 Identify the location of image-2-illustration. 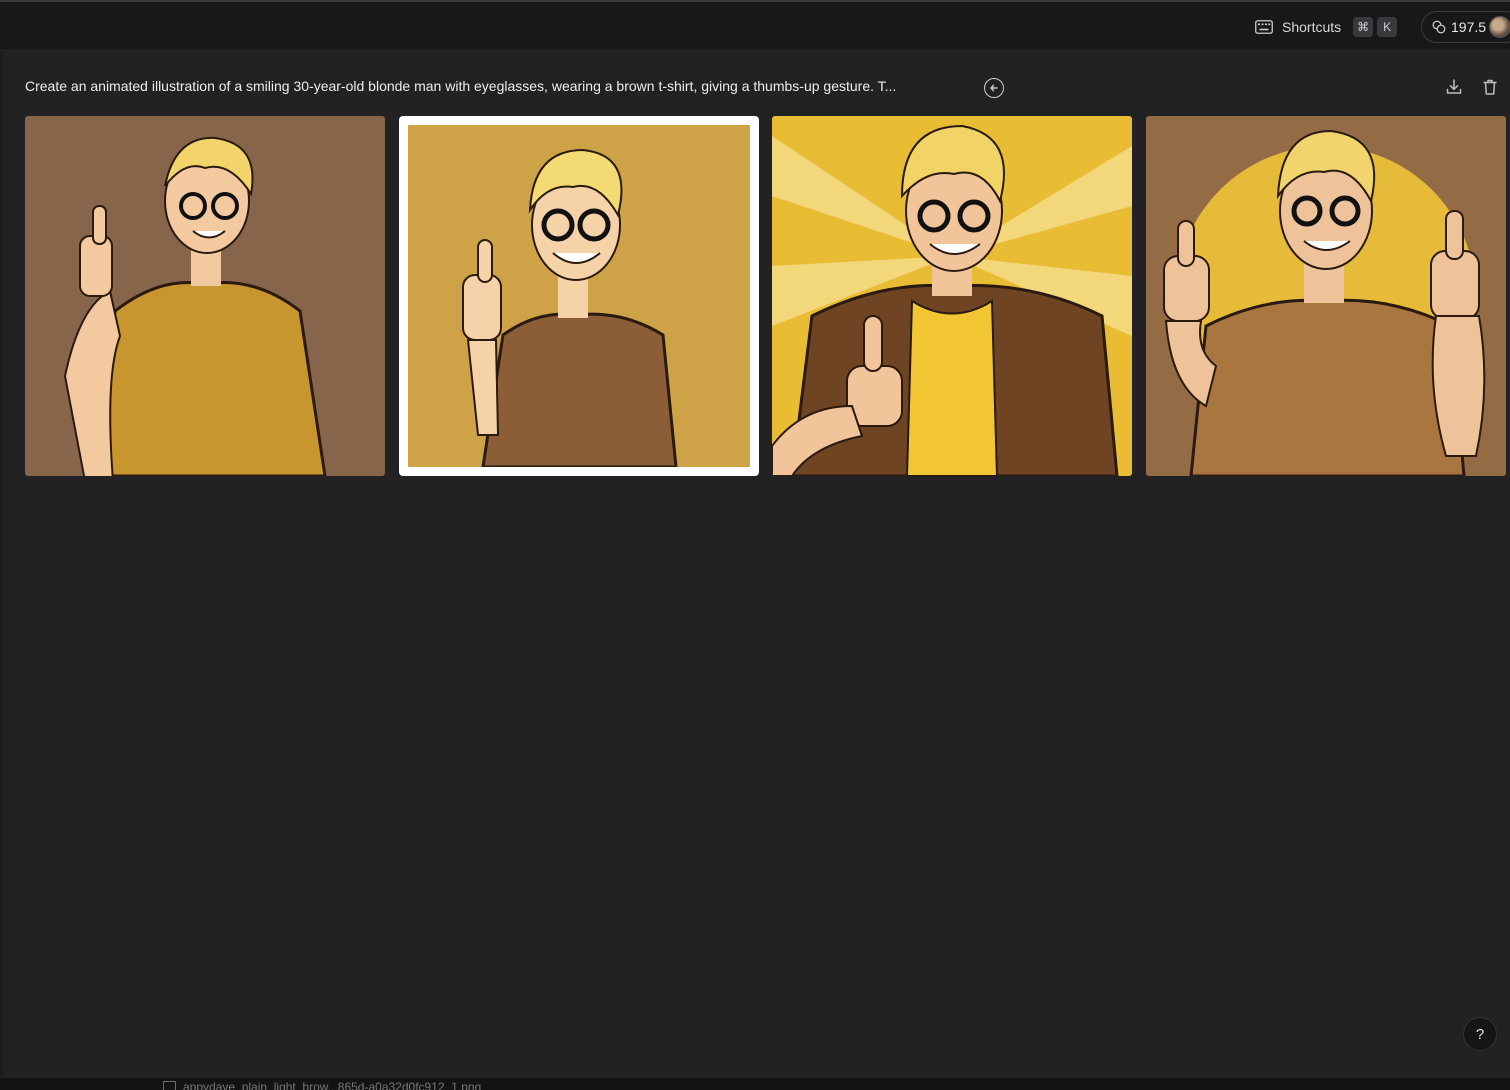
(579, 296).